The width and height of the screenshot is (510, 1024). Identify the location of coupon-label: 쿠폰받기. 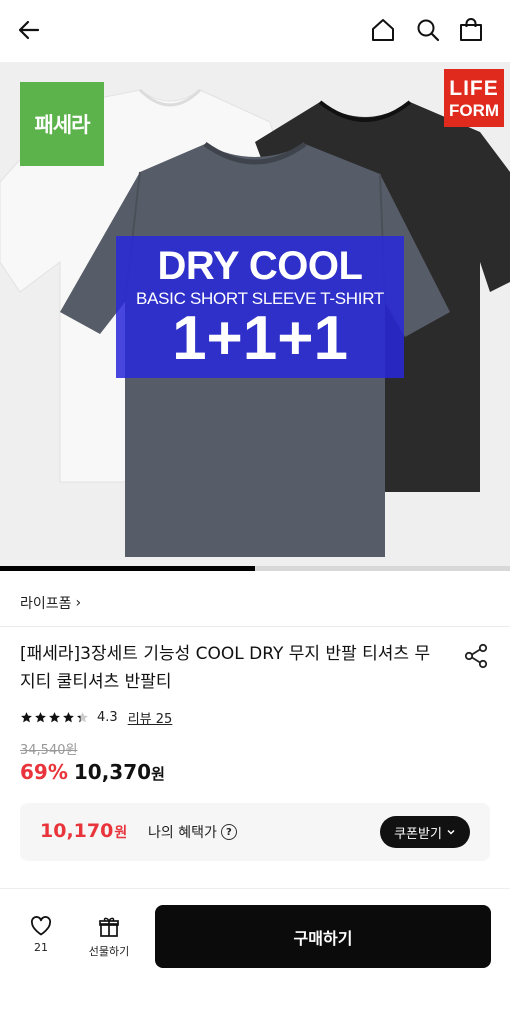
(418, 834).